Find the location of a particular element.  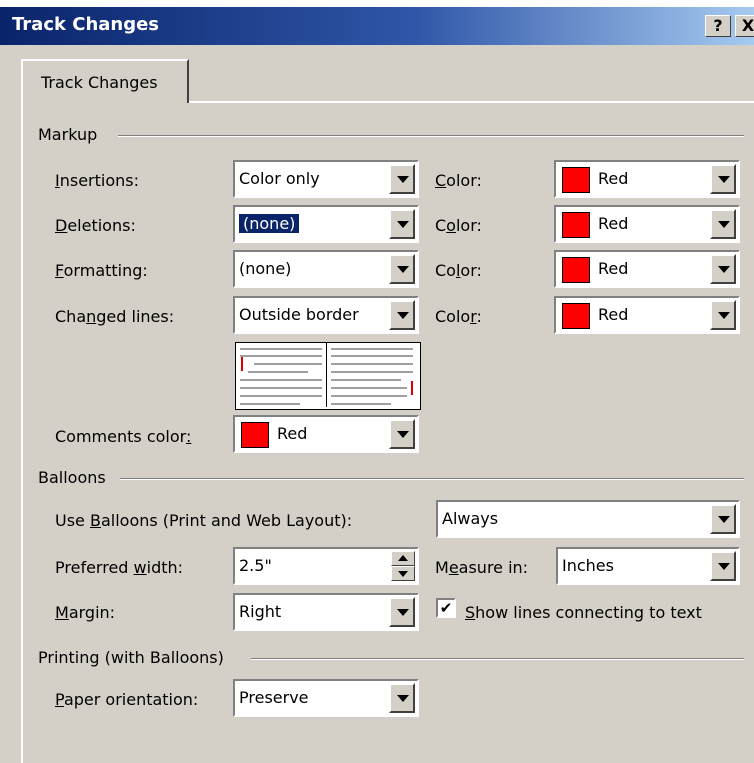

close-button: X is located at coordinates (744, 26).